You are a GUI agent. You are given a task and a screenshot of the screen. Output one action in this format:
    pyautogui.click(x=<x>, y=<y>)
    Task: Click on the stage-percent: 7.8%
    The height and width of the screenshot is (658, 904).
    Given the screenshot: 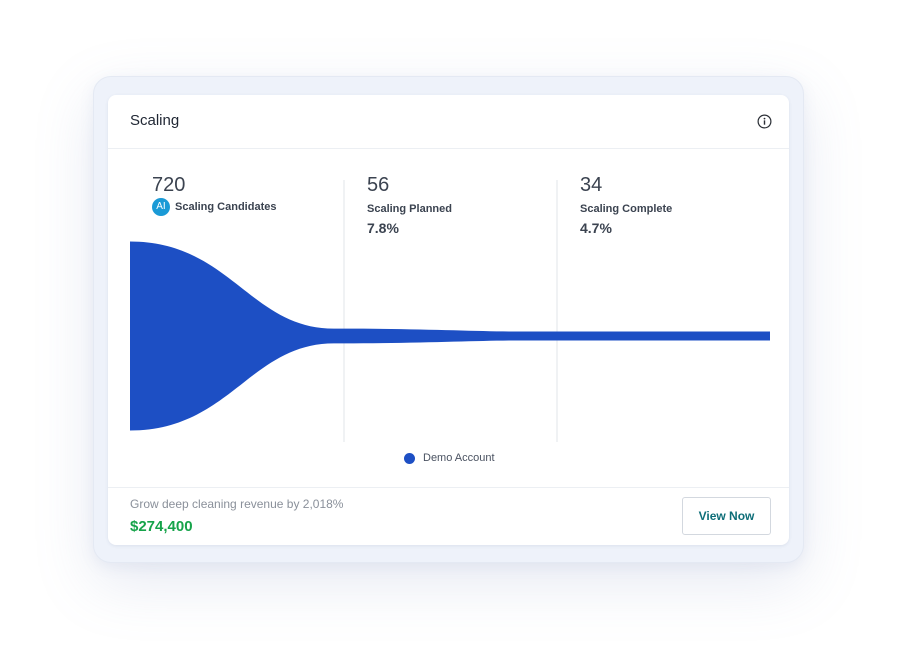 What is the action you would take?
    pyautogui.click(x=383, y=228)
    